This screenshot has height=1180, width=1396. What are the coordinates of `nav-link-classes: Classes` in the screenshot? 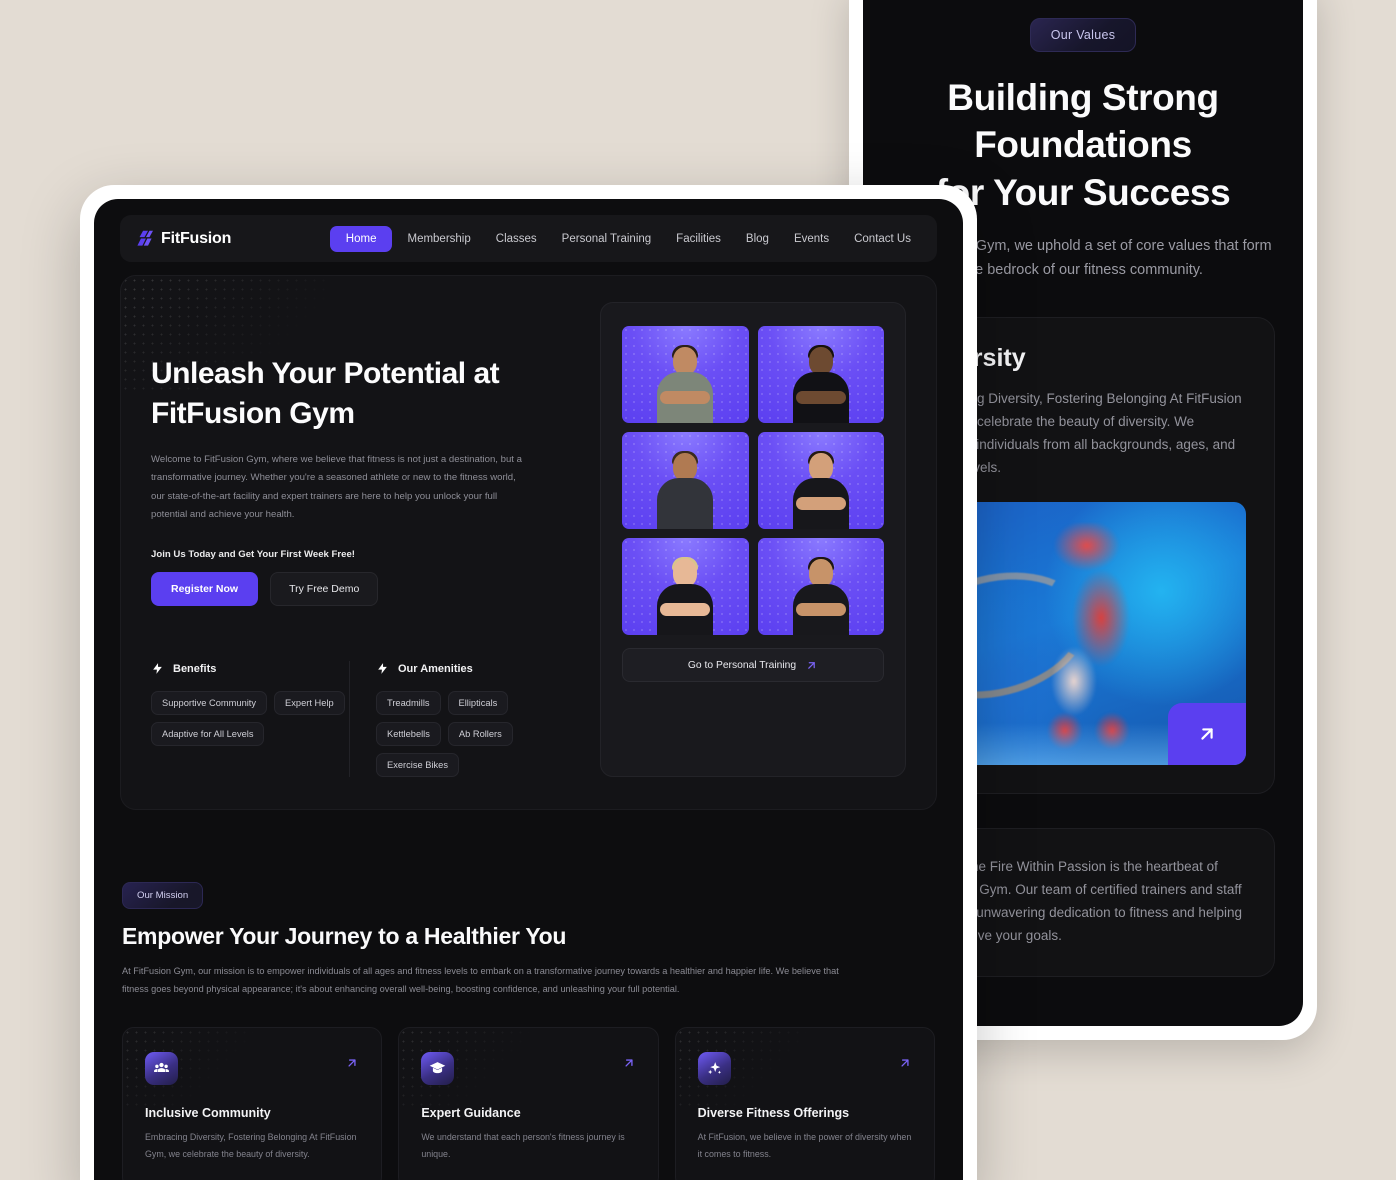 It's located at (516, 239).